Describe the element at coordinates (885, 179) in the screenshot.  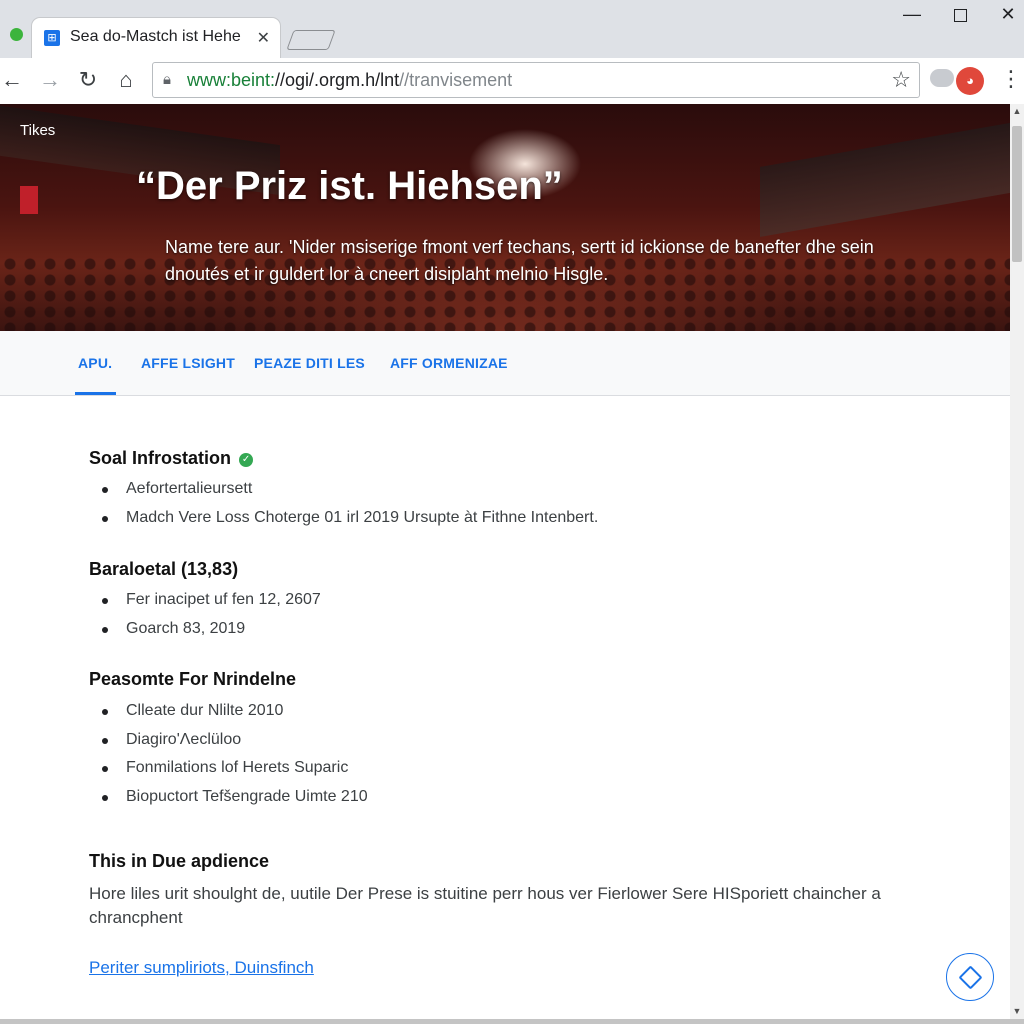
I see `hero-balcony-right` at that location.